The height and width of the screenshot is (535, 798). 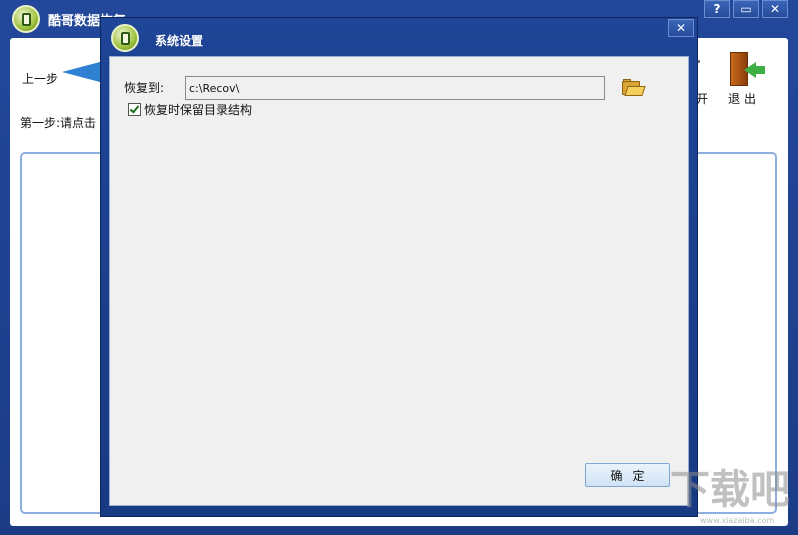 I want to click on keep-structure-label: 恢复时保留目录结构, so click(x=198, y=109).